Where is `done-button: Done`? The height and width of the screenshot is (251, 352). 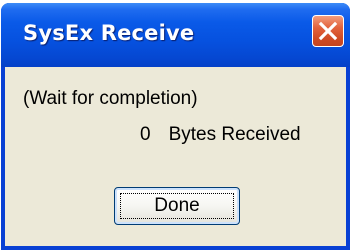
done-button: Done is located at coordinates (177, 206).